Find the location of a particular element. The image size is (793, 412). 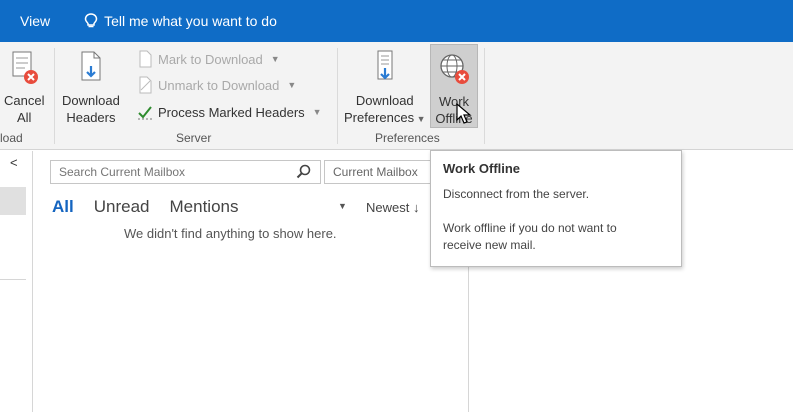

process-marked-headers-label: Process Marked Headers is located at coordinates (231, 112).